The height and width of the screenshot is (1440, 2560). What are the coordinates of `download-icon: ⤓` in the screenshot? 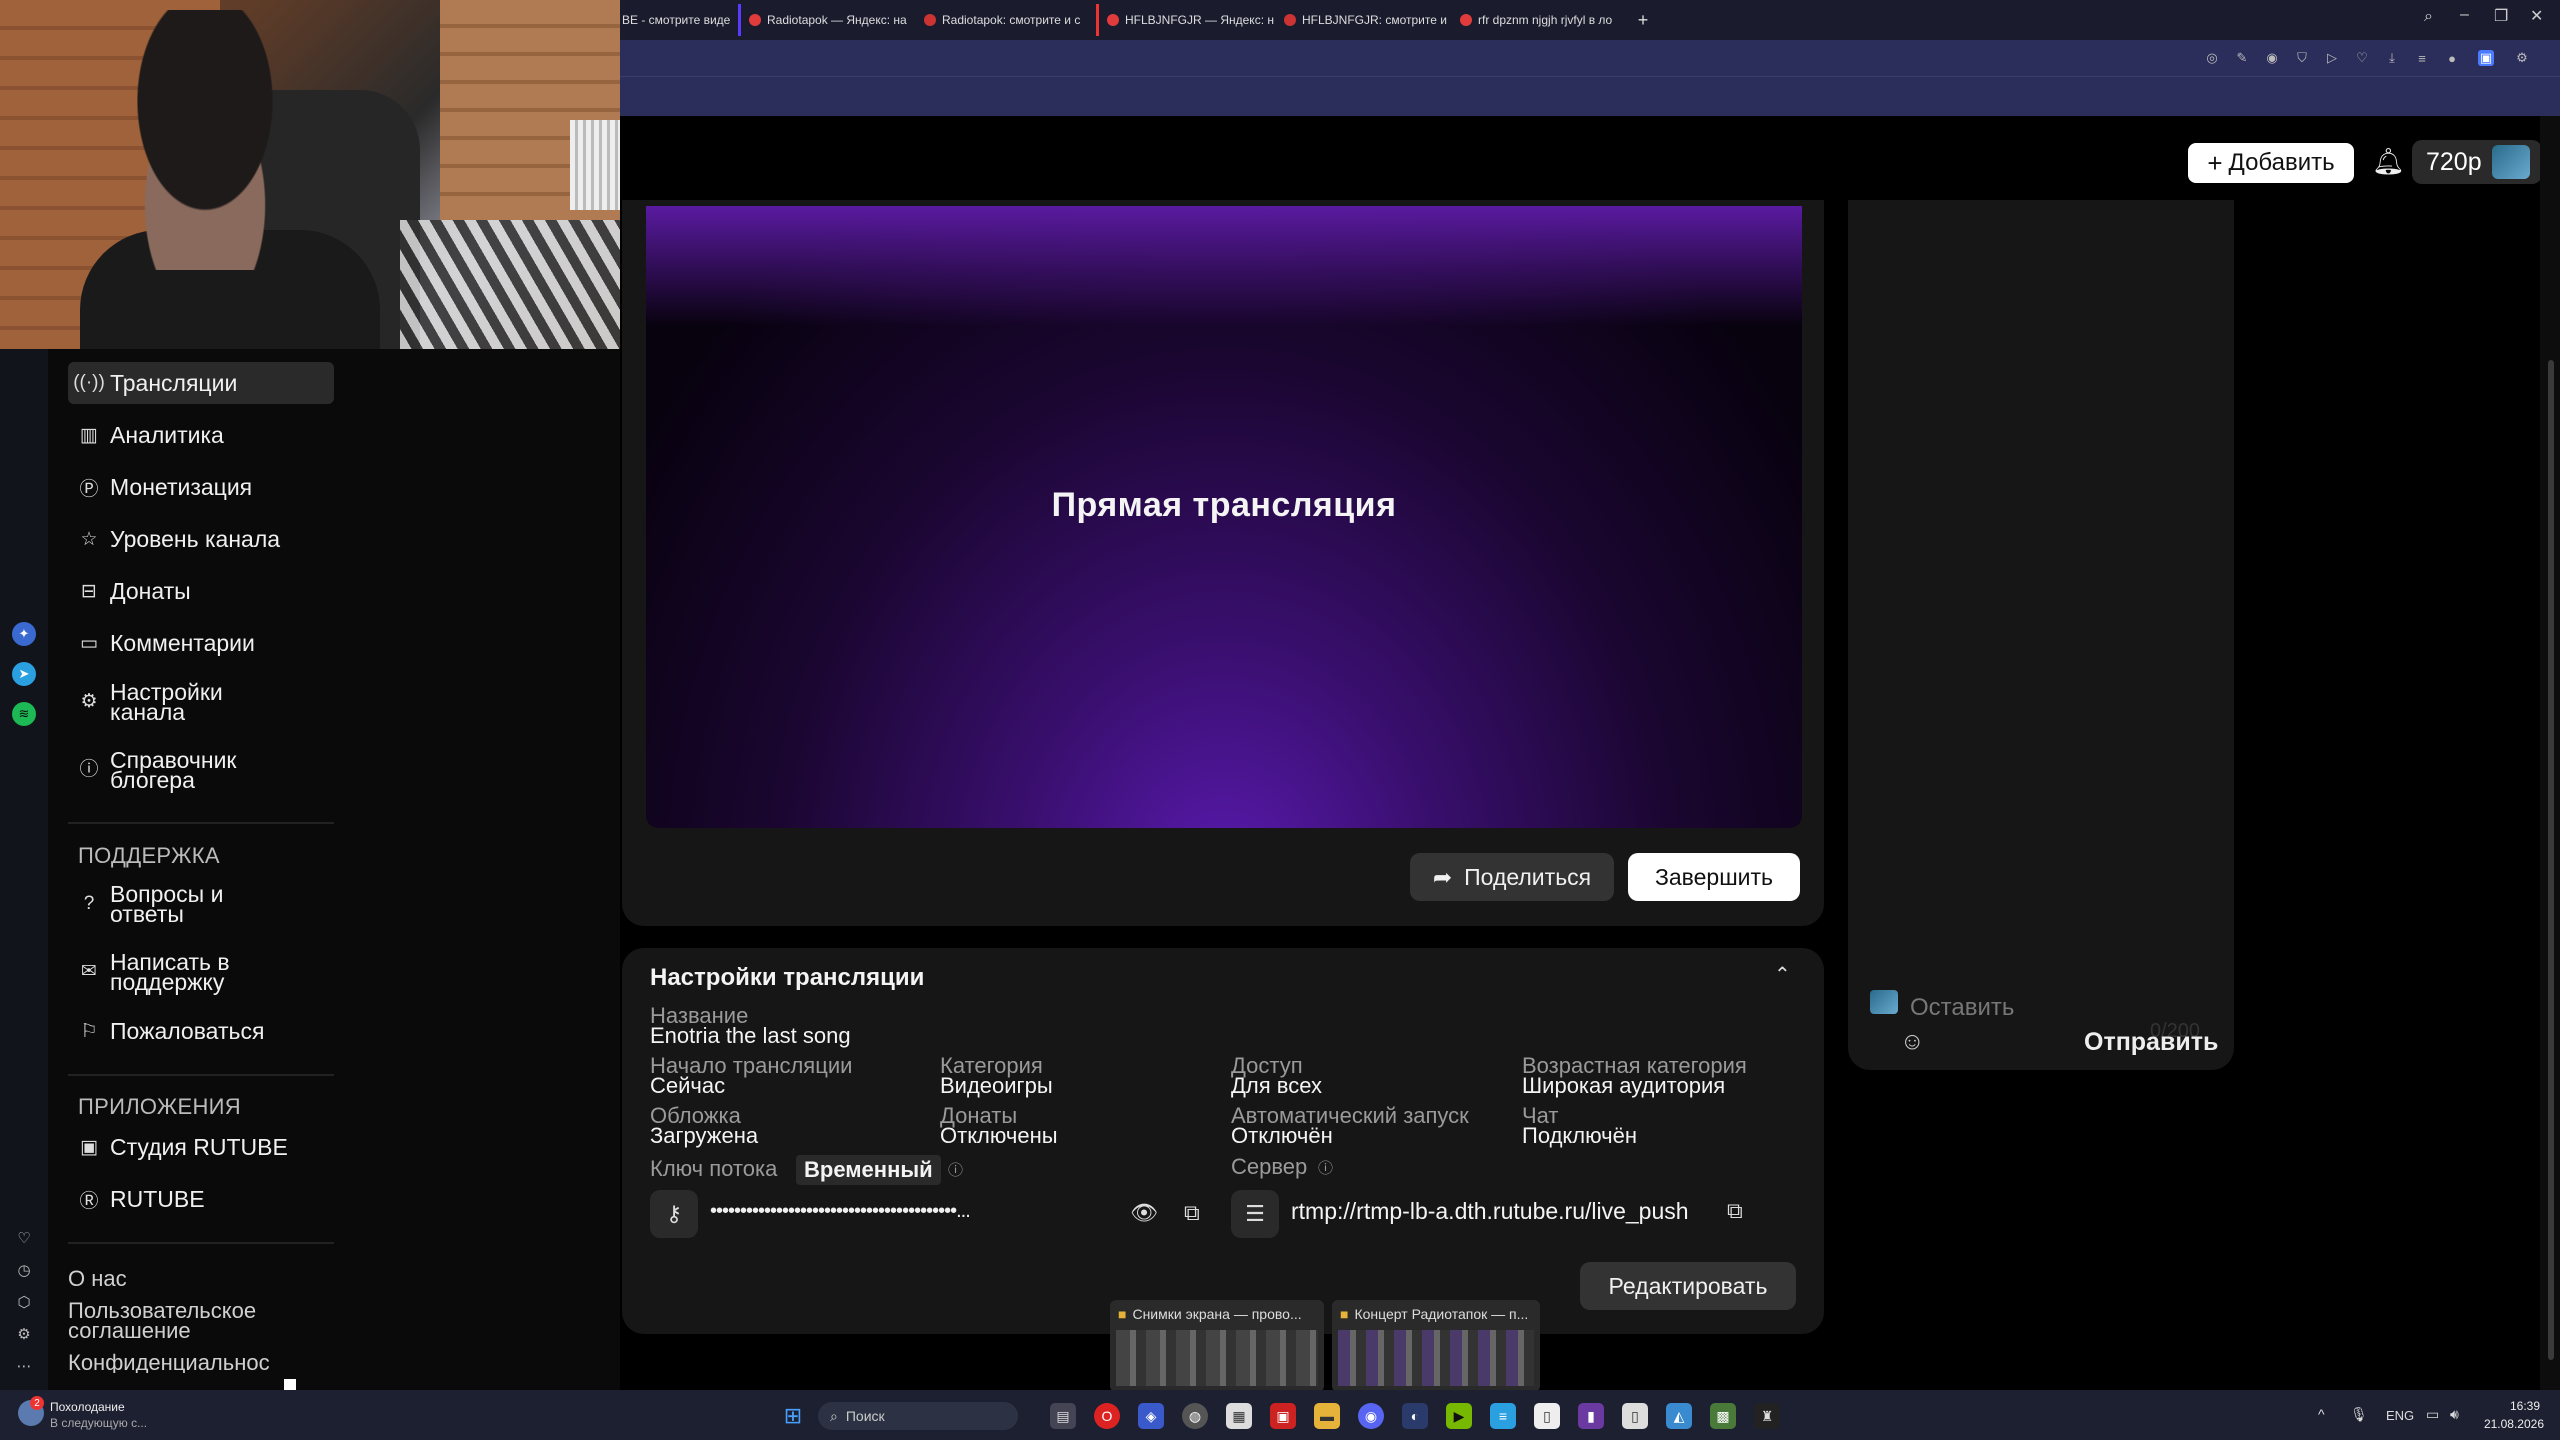 It's located at (2392, 58).